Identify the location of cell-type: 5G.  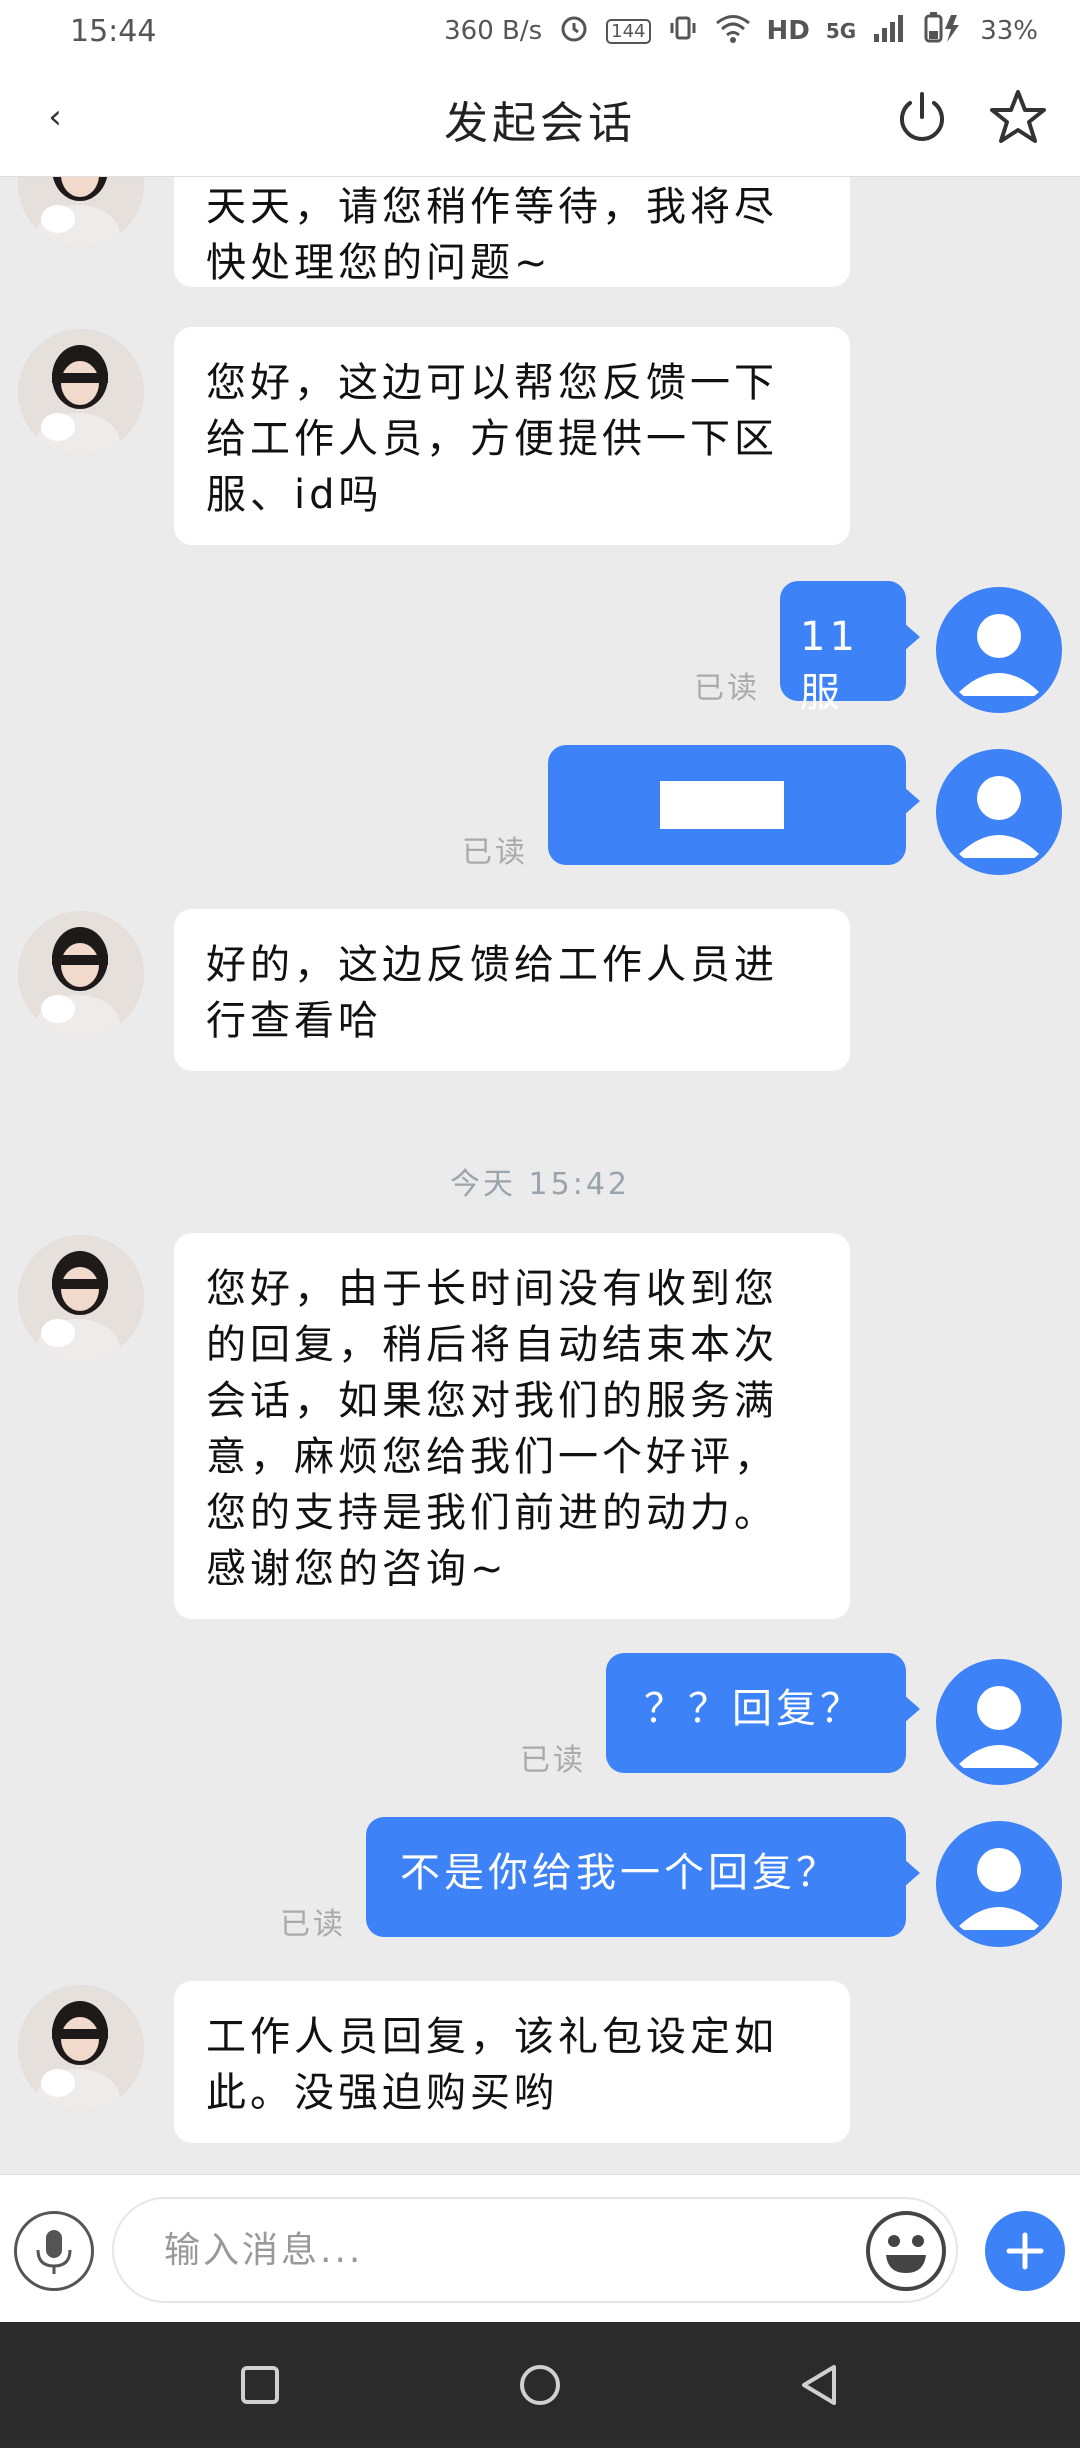
(841, 31).